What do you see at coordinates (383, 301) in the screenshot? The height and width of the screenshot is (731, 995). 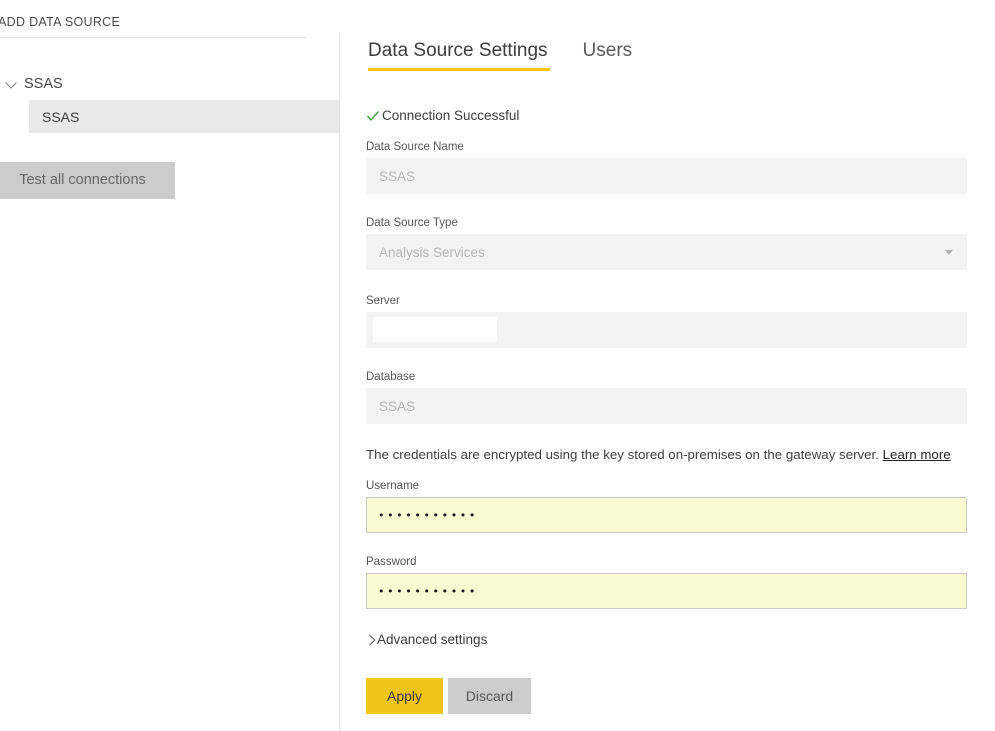 I see `server-label: Server` at bounding box center [383, 301].